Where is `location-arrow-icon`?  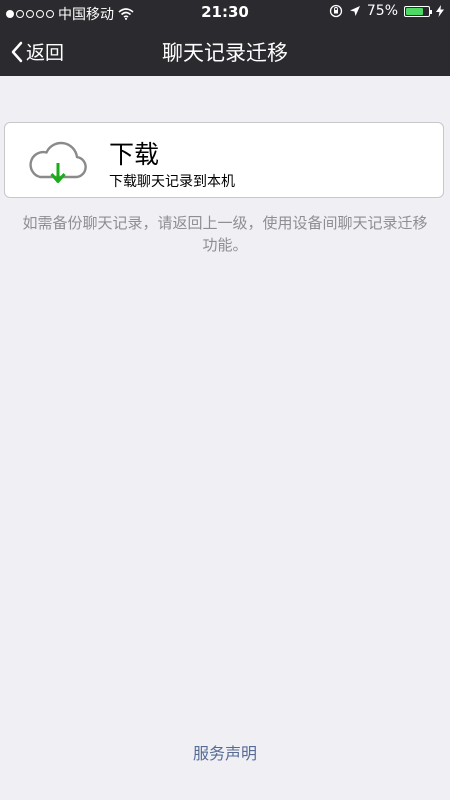 location-arrow-icon is located at coordinates (354, 11).